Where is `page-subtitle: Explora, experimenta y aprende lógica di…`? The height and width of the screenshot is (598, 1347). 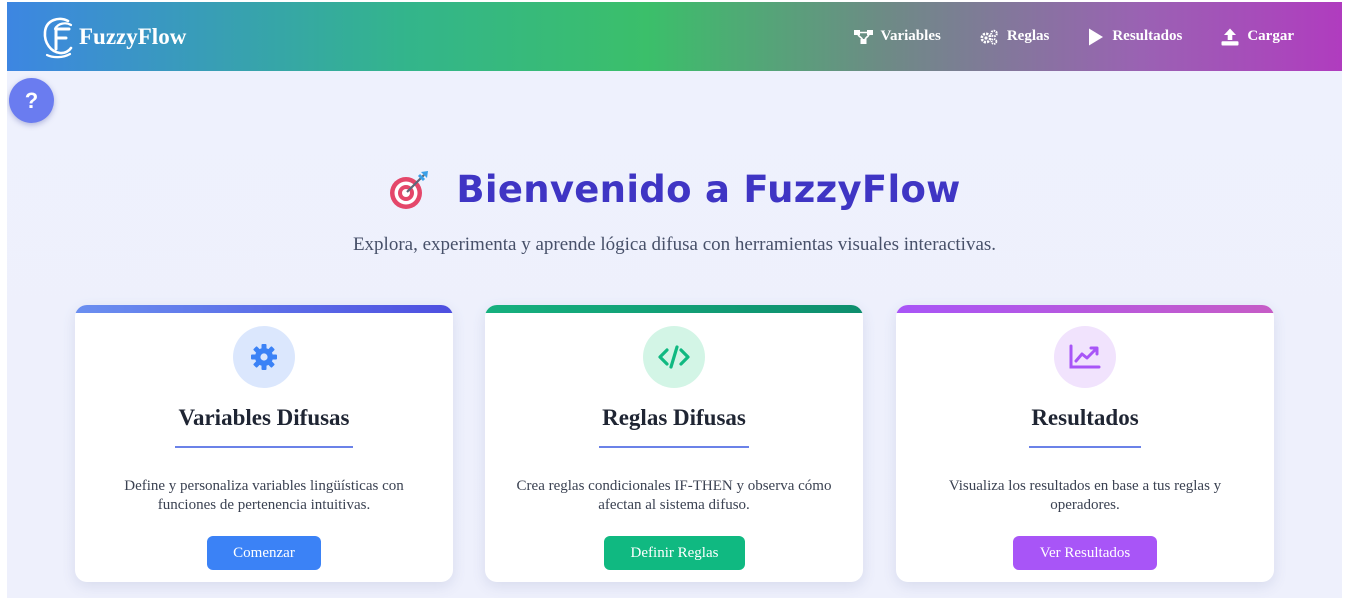
page-subtitle: Explora, experimenta y aprende lógica di… is located at coordinates (674, 244).